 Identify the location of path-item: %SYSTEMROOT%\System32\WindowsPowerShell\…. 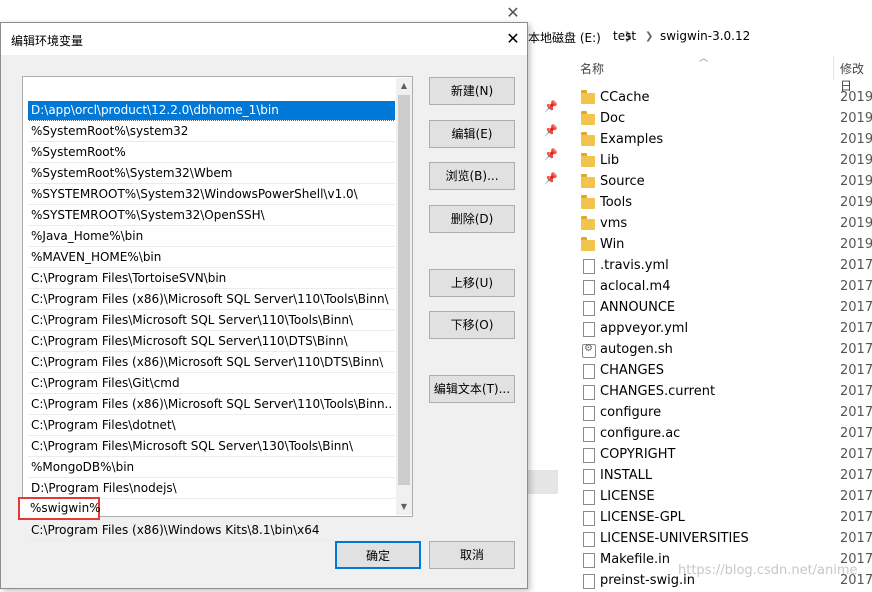
(211, 195).